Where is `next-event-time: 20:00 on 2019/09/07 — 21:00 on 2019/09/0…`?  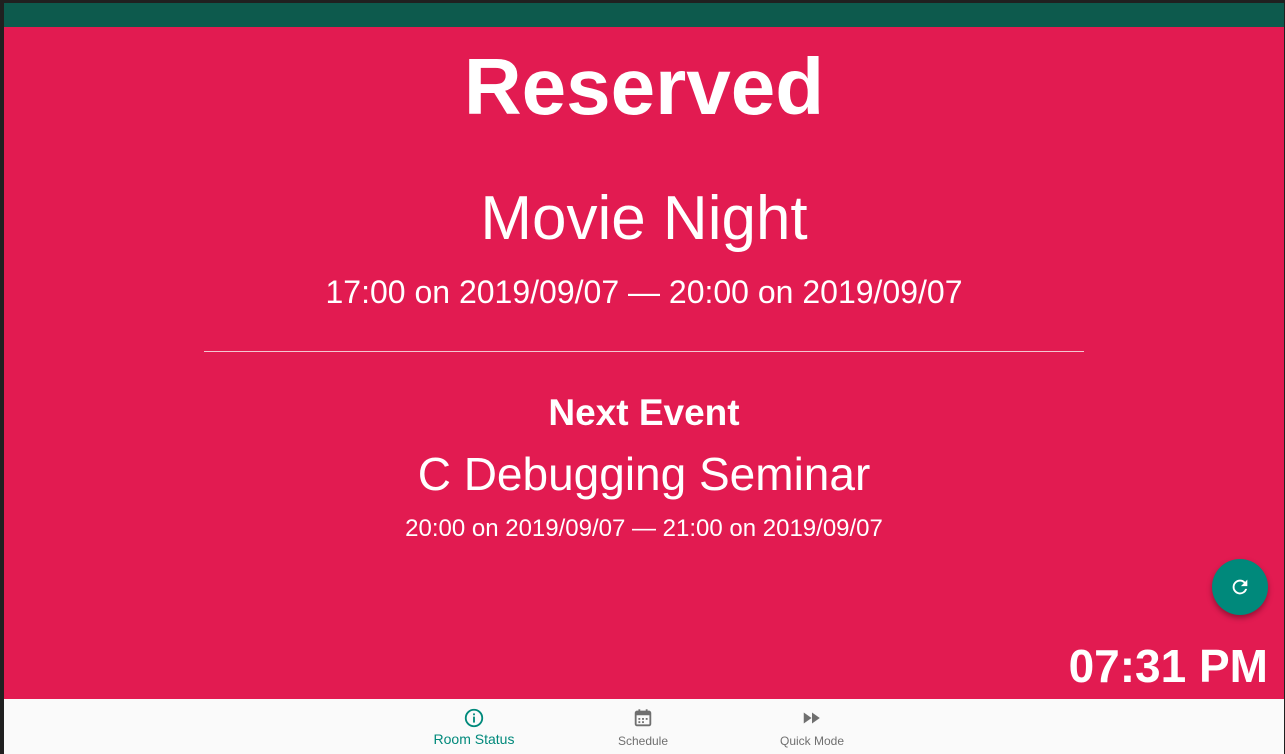 next-event-time: 20:00 on 2019/09/07 — 21:00 on 2019/09/0… is located at coordinates (644, 528).